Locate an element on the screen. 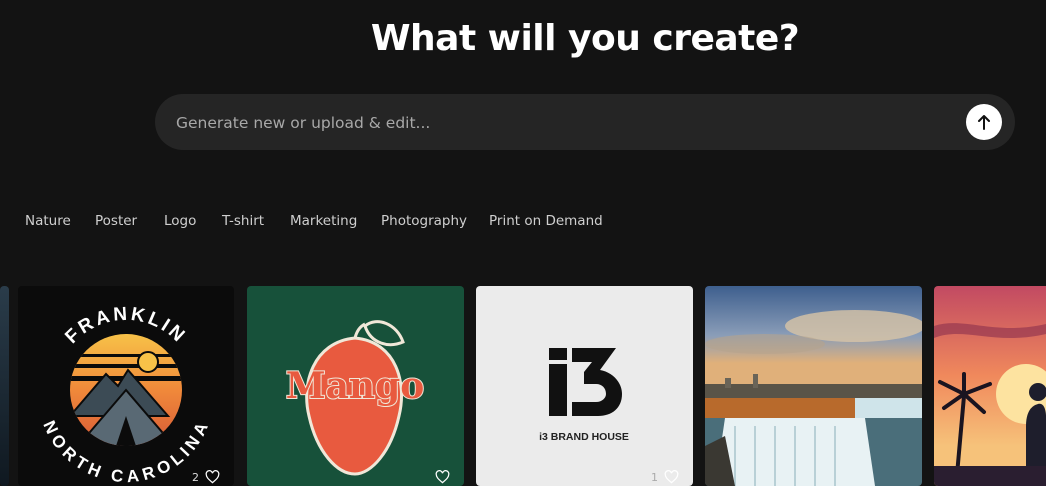 This screenshot has height=486, width=1046. gallery-card: i3 BRAND HOUSE 1 is located at coordinates (584, 386).